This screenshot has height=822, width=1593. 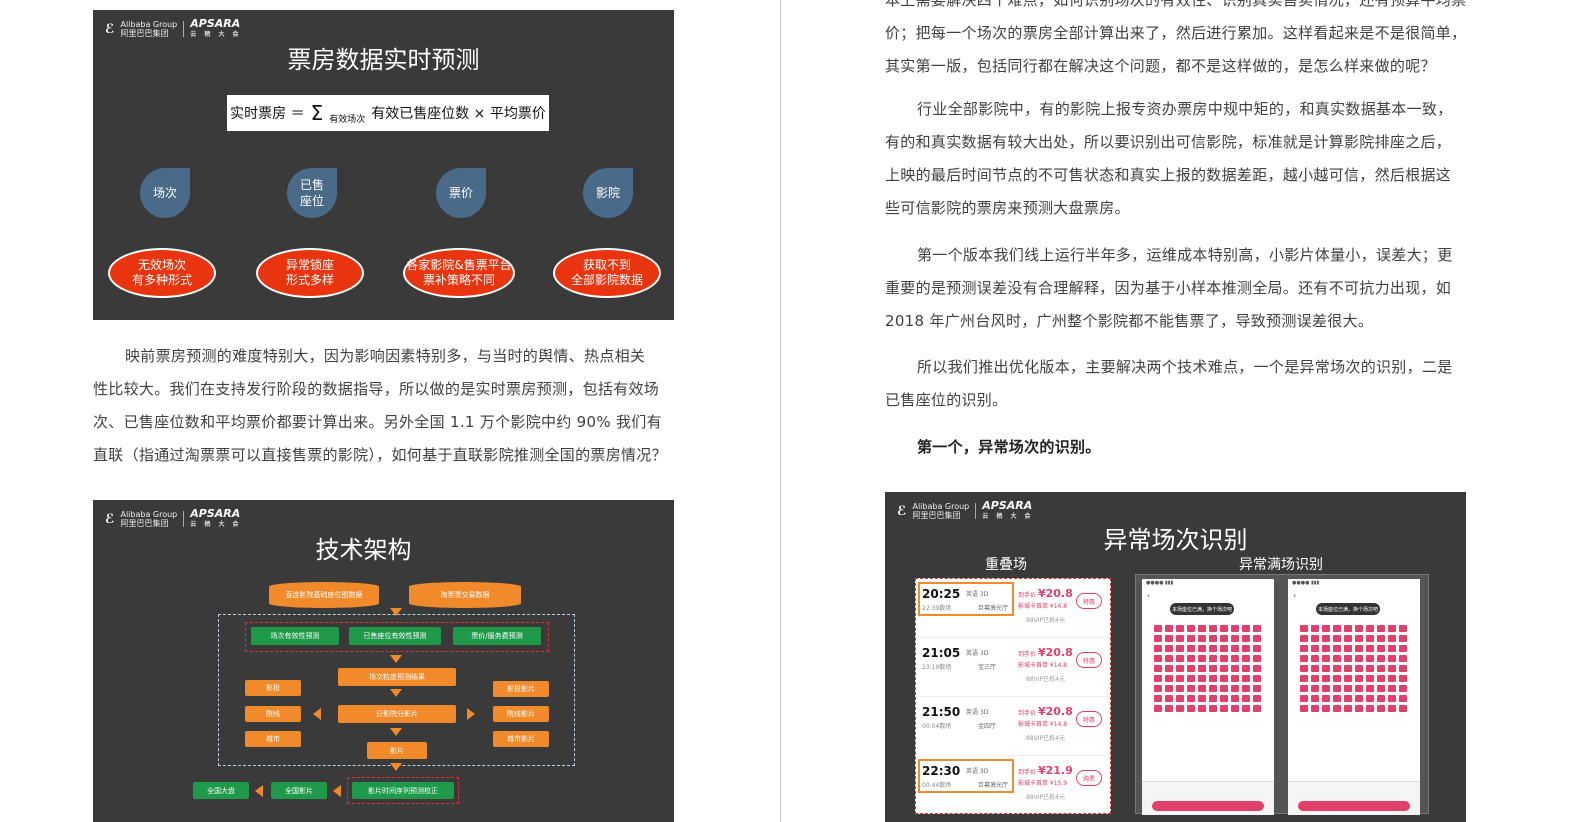 What do you see at coordinates (465, 595) in the screenshot?
I see `db-trade-data: 淘票票交易数据` at bounding box center [465, 595].